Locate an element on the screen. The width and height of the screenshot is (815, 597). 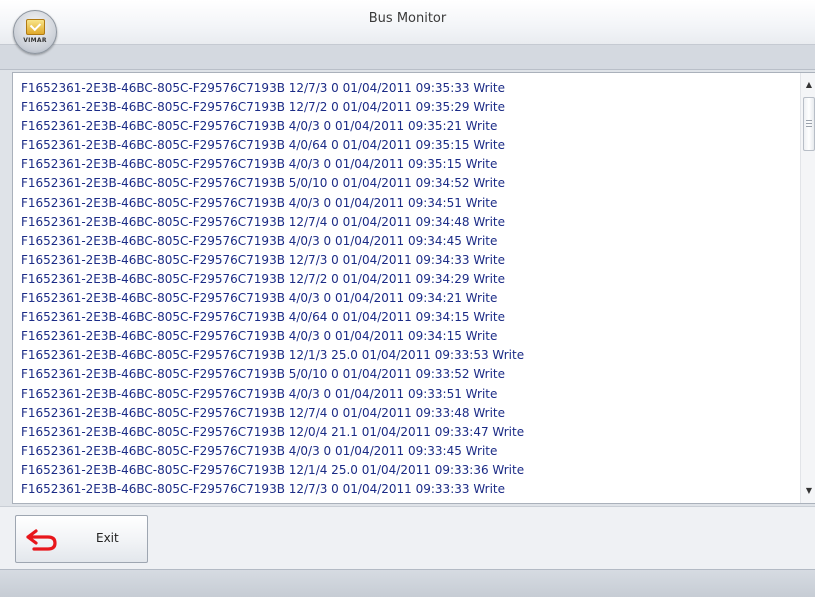
exit-label: Exit is located at coordinates (107, 538).